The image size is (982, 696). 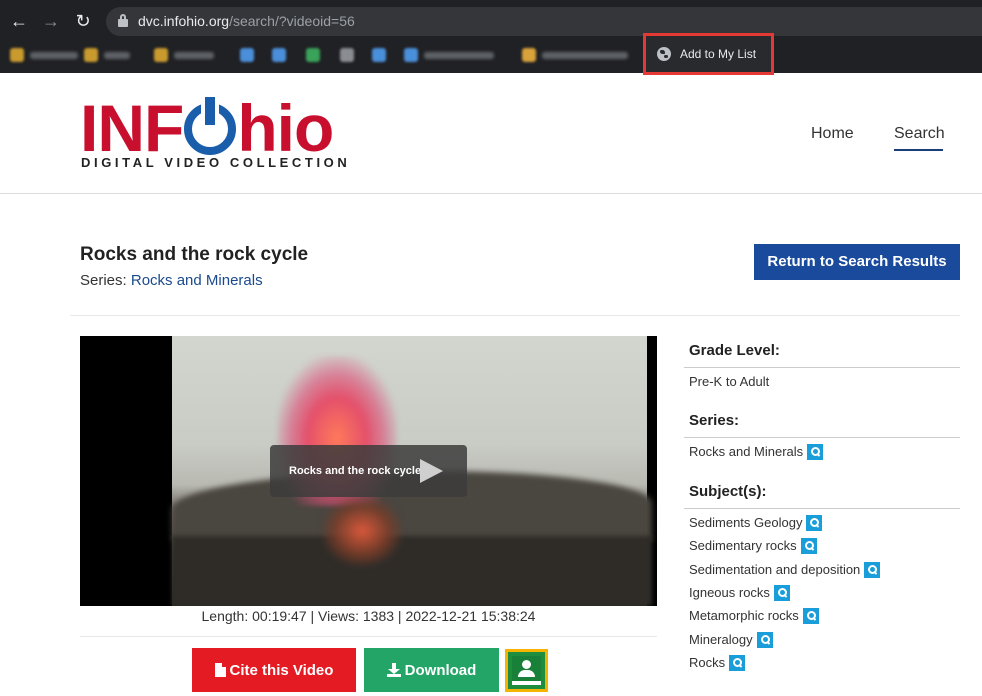 I want to click on active-nav-underline, so click(x=918, y=150).